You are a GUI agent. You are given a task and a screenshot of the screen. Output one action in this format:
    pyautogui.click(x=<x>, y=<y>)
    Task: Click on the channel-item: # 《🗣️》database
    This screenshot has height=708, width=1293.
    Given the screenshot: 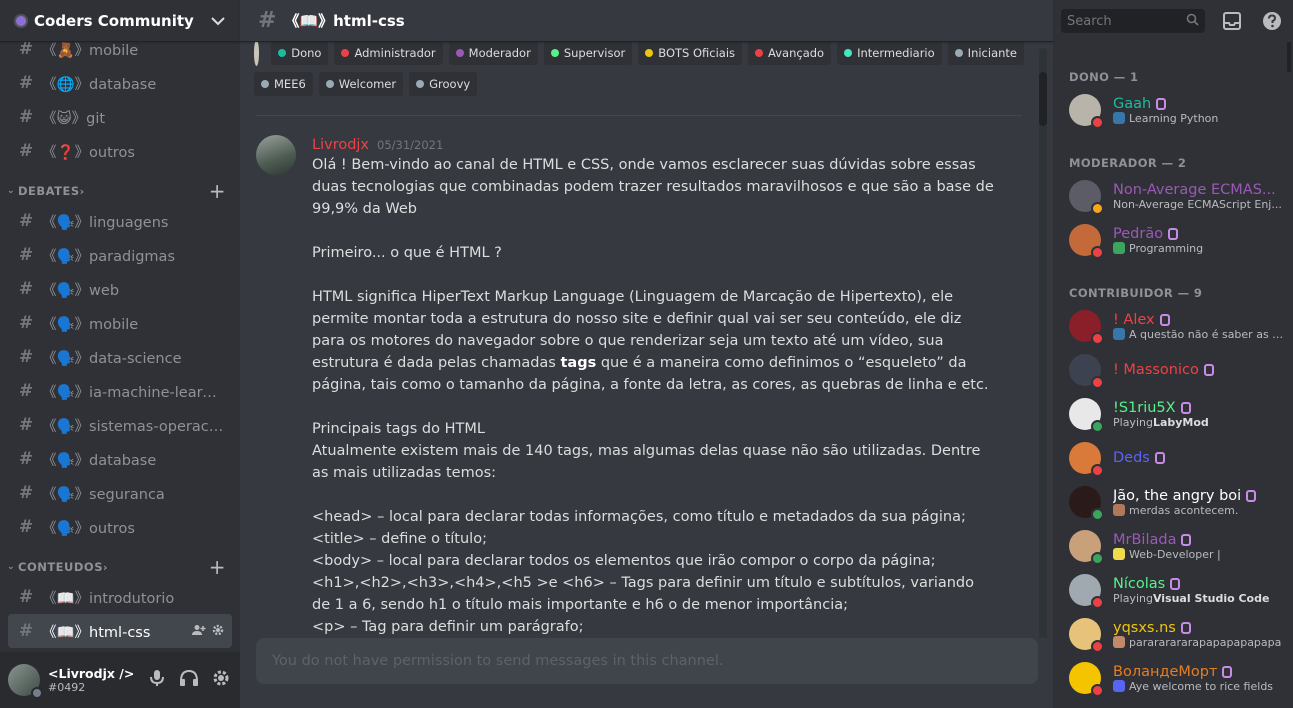 What is the action you would take?
    pyautogui.click(x=120, y=459)
    